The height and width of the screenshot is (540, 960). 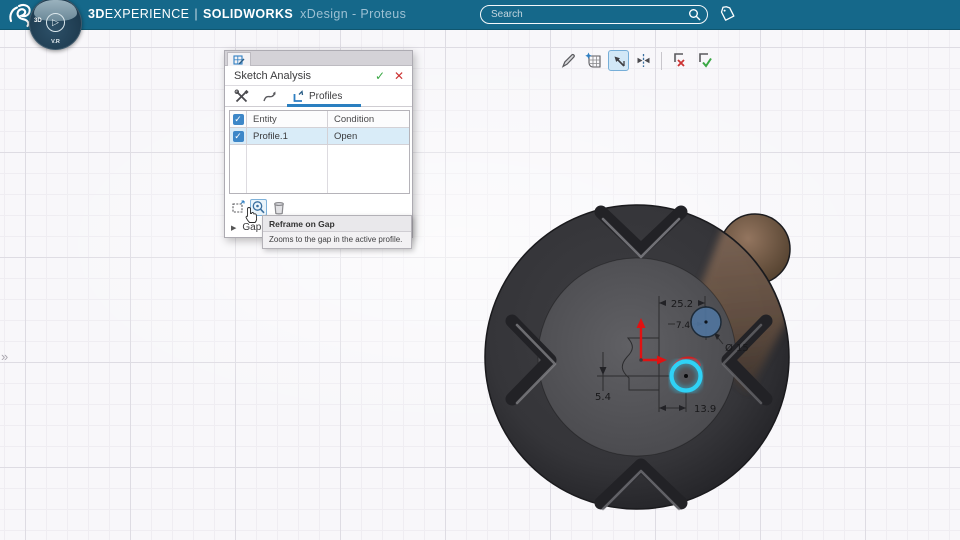 What do you see at coordinates (38, 21) in the screenshot?
I see `compass-3d-label: 3D` at bounding box center [38, 21].